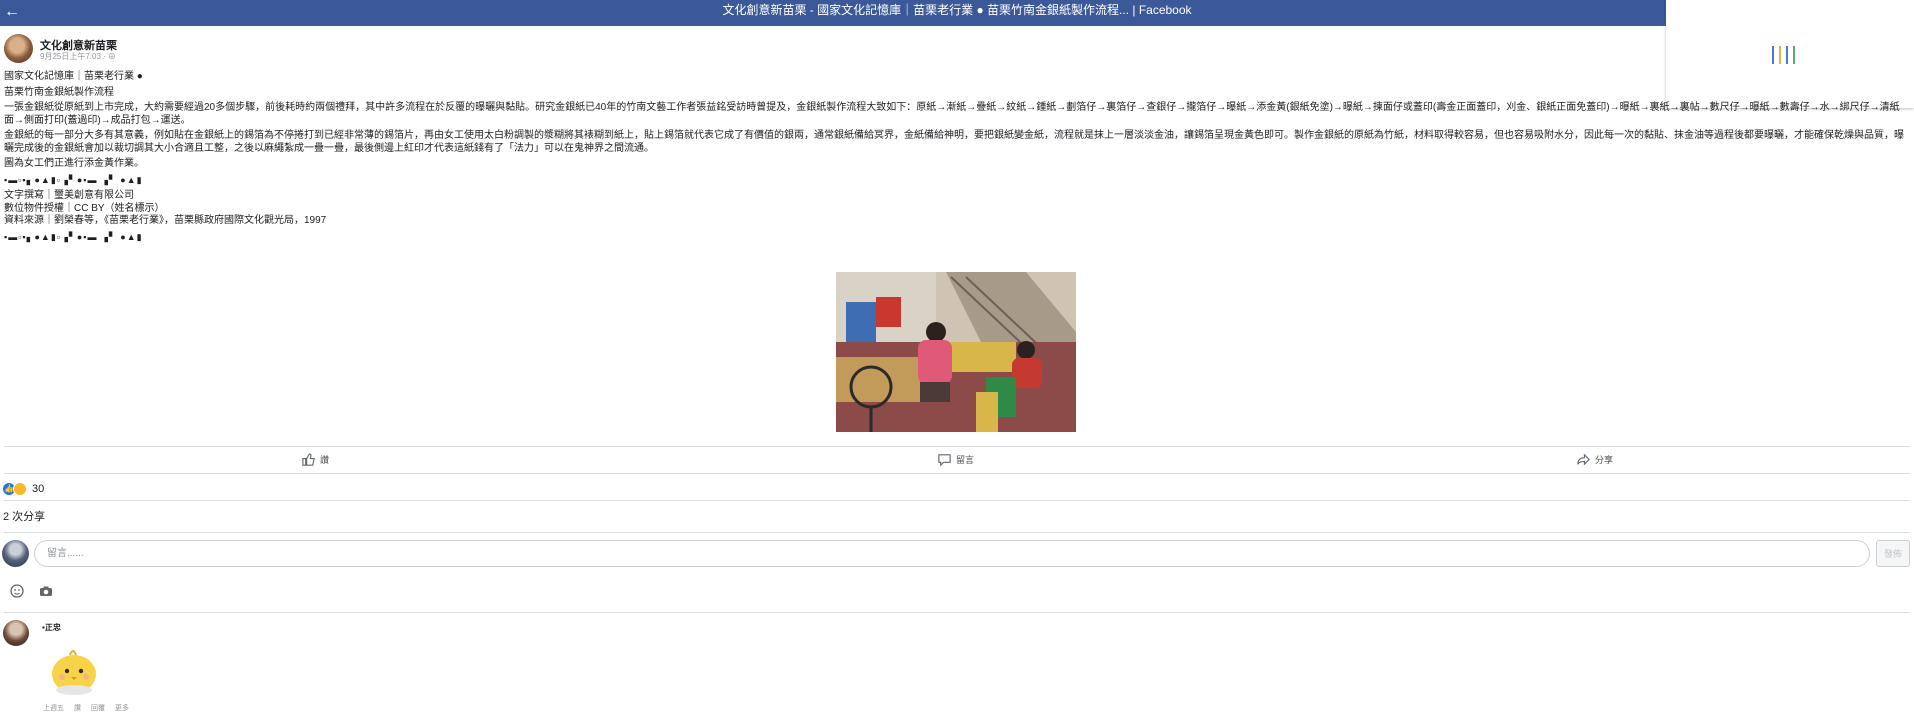 The image size is (1914, 713). I want to click on page-avatar, so click(18, 48).